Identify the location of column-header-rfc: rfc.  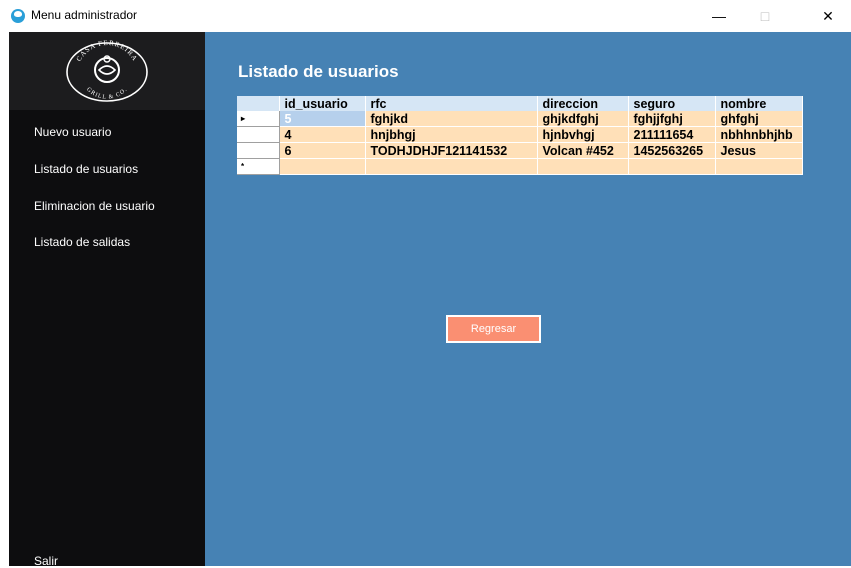
(451, 103).